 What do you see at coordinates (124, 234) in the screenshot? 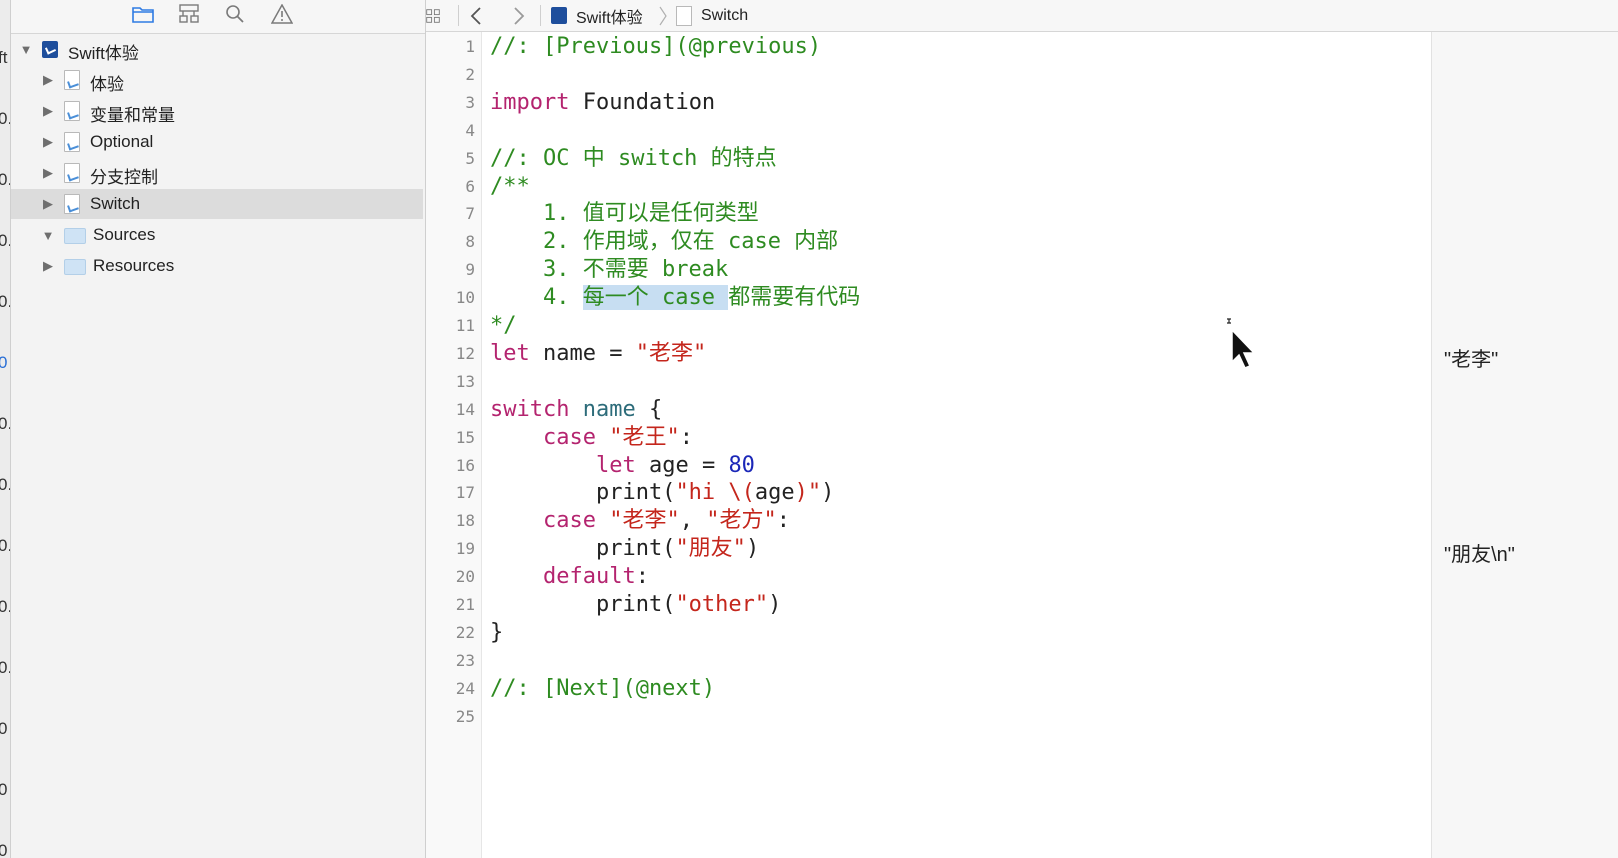
I see `tree-item-label: Sources` at bounding box center [124, 234].